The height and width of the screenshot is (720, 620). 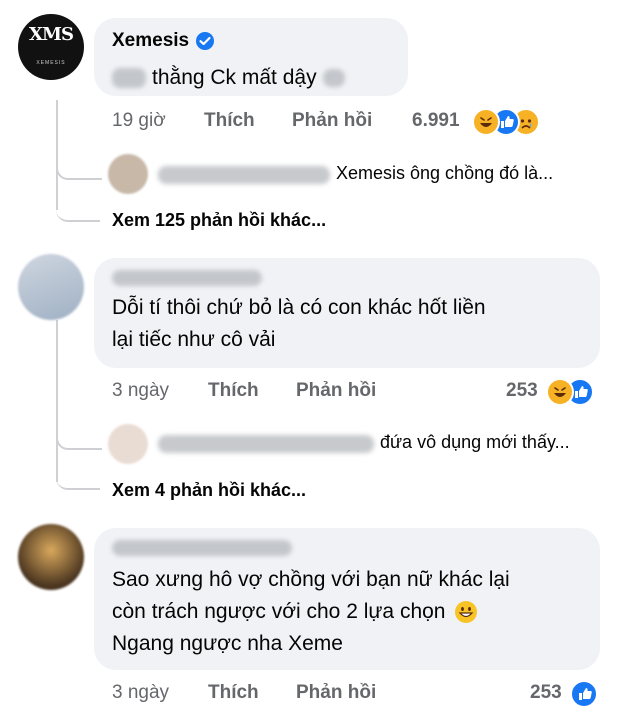 I want to click on xemesis-logo: XMS, so click(x=51, y=34).